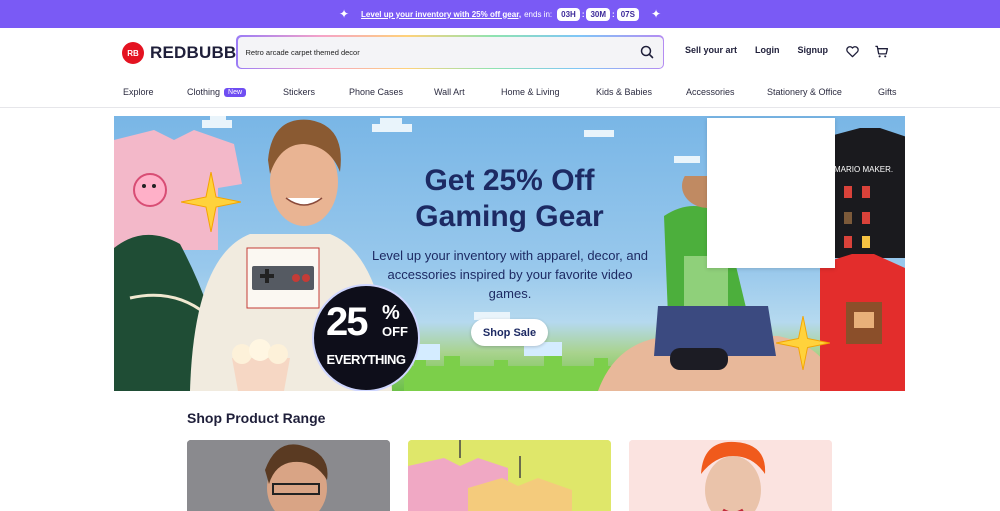  I want to click on popcorn-image, so click(261, 365).